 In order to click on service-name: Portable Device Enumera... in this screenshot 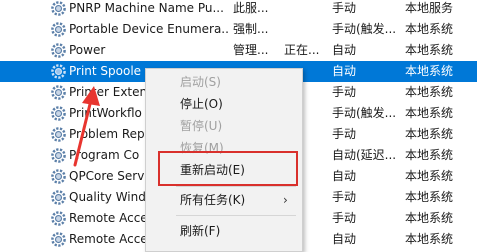, I will do `click(149, 29)`.